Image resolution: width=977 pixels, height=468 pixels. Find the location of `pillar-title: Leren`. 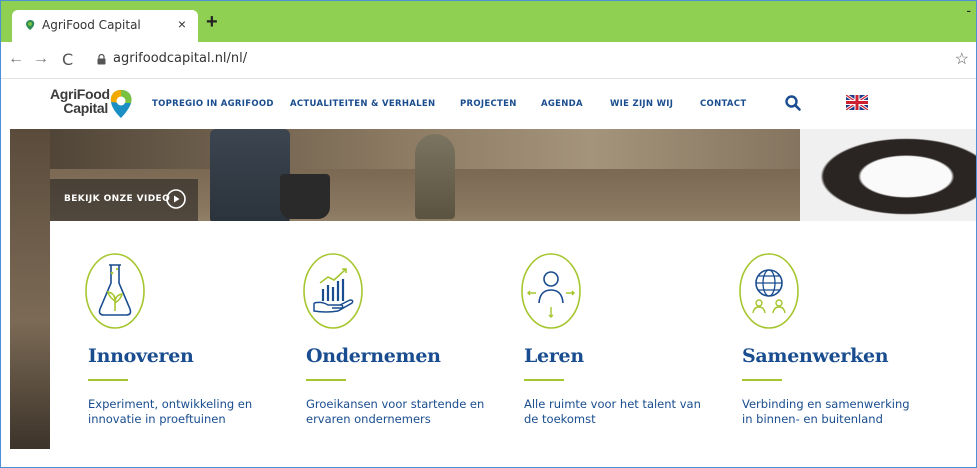

pillar-title: Leren is located at coordinates (554, 356).